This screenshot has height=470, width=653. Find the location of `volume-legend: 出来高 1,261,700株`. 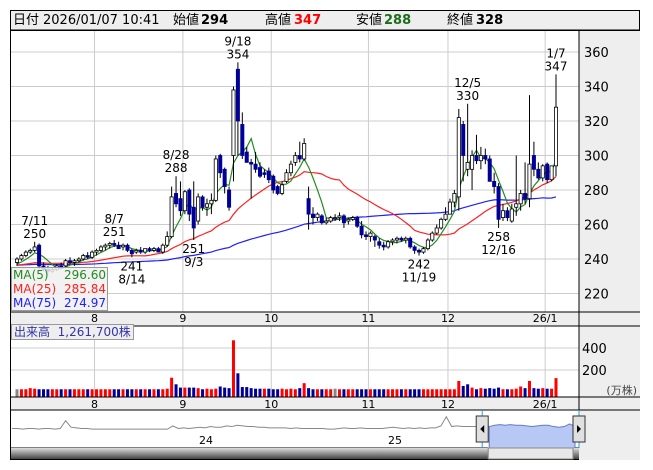

volume-legend: 出来高 1,261,700株 is located at coordinates (72, 332).